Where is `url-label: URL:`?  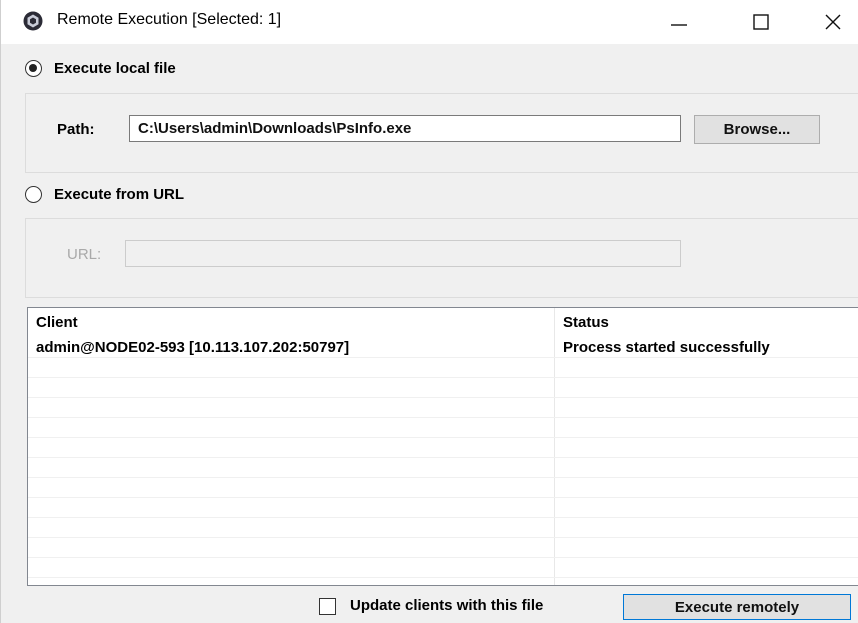 url-label: URL: is located at coordinates (84, 254).